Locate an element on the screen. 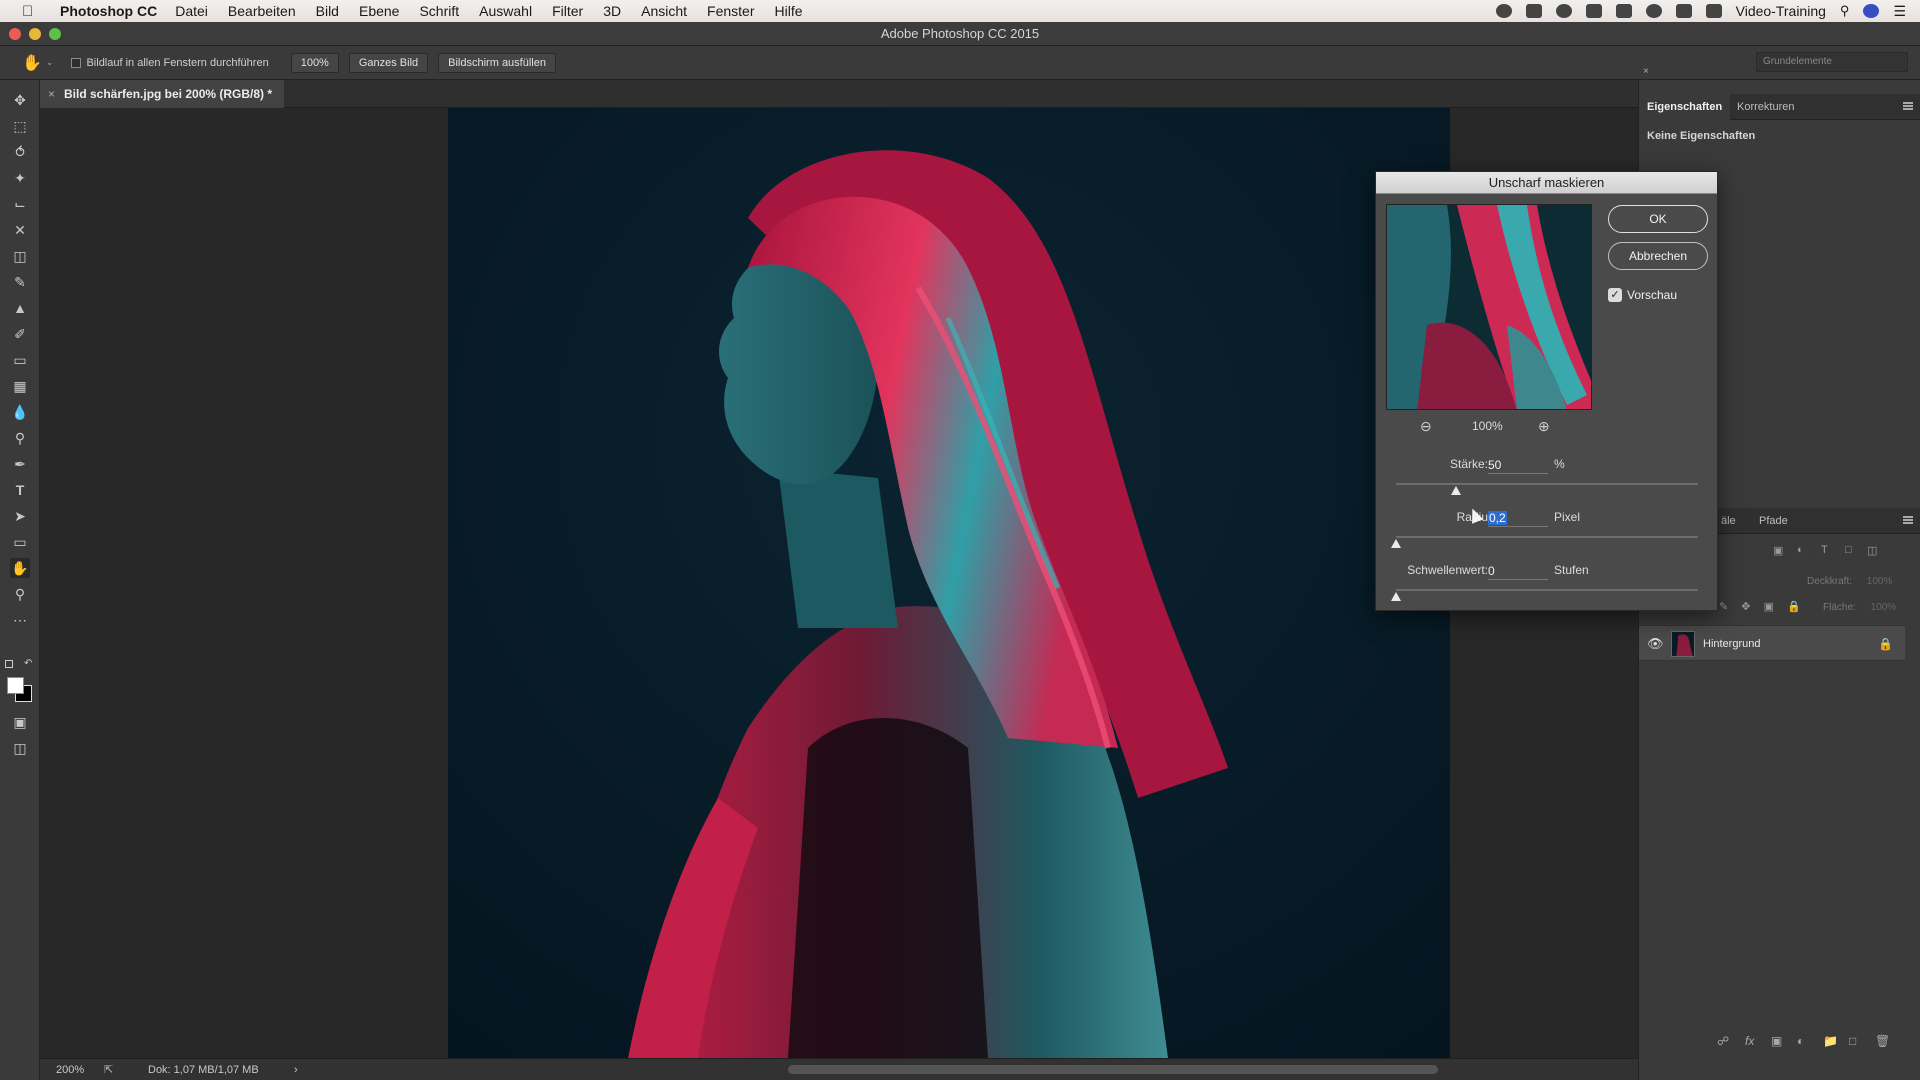 This screenshot has width=1920, height=1080. link-layers-icon: ☍ is located at coordinates (1723, 1041).